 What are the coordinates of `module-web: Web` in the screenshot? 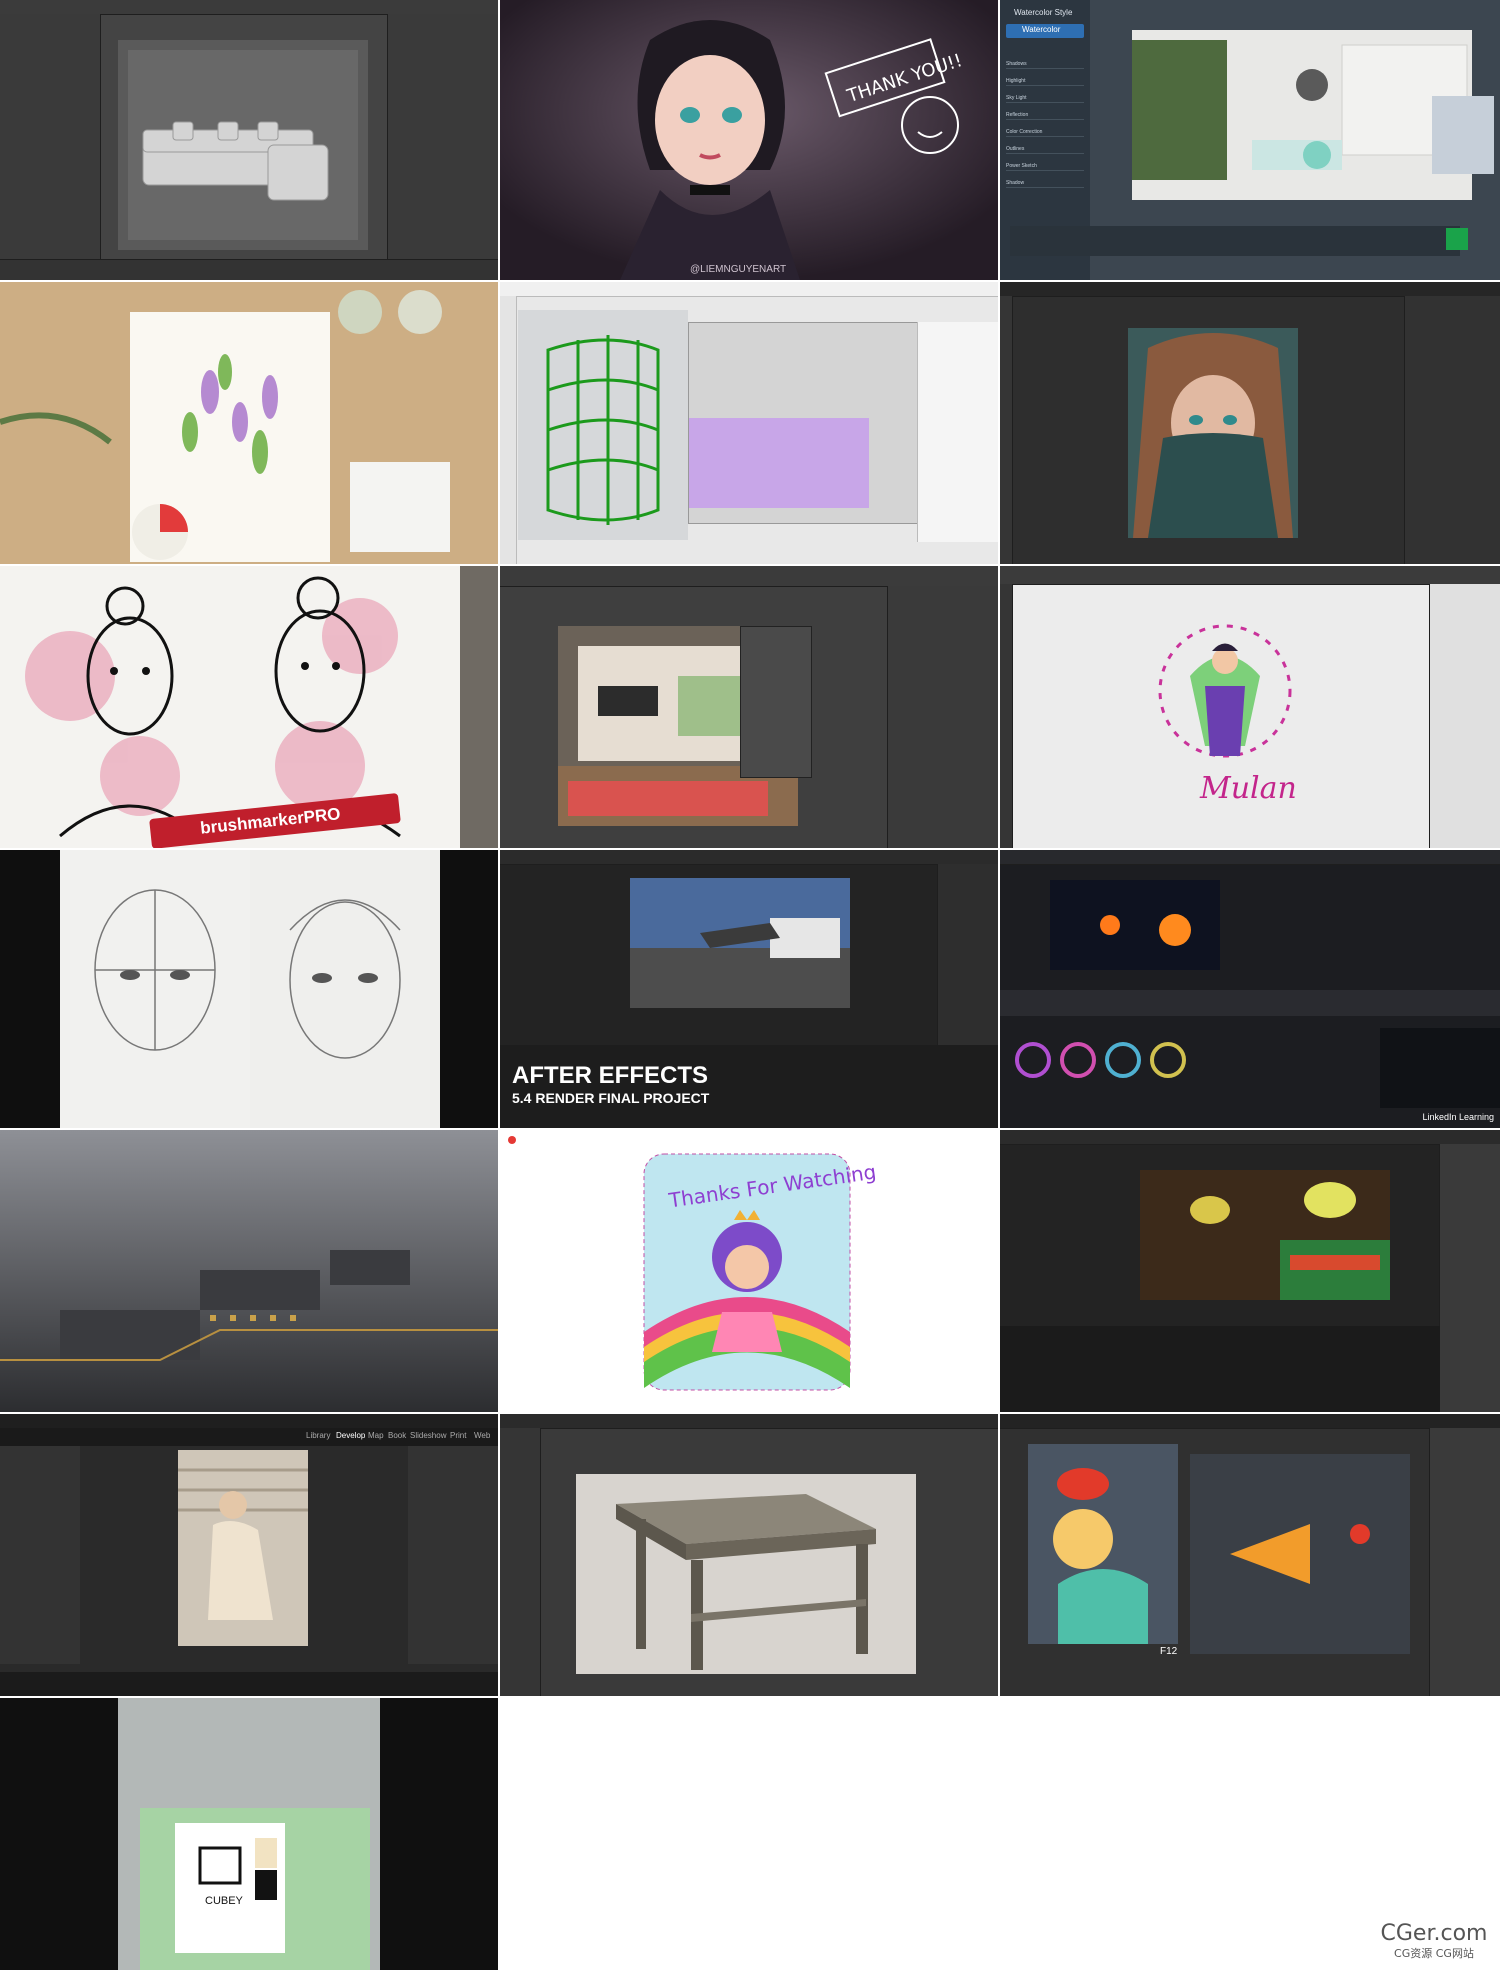 It's located at (482, 1435).